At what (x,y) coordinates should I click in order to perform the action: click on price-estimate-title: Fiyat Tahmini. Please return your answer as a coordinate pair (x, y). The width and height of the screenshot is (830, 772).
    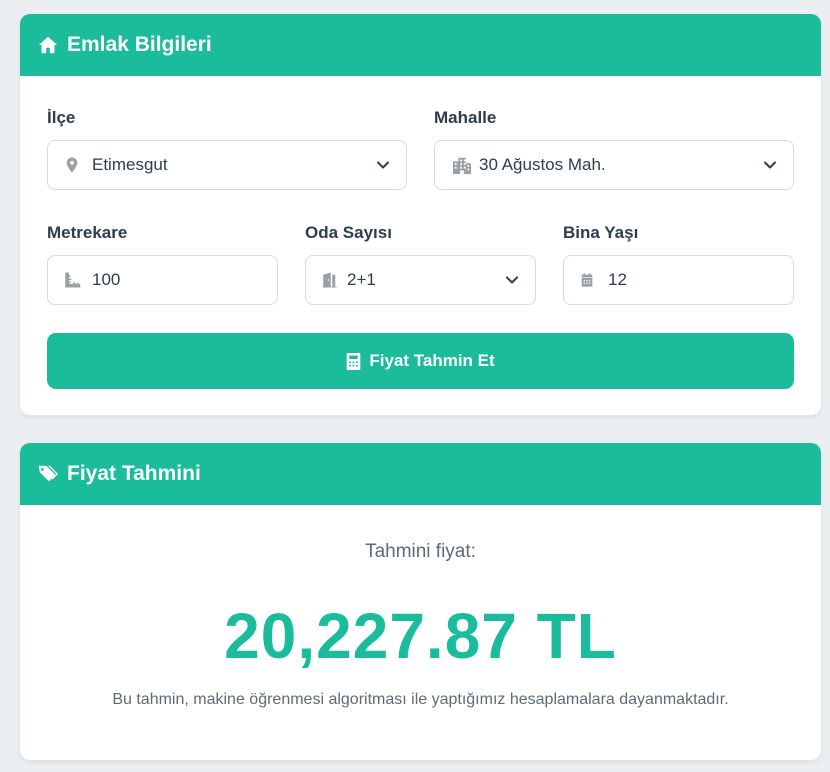
    Looking at the image, I should click on (134, 473).